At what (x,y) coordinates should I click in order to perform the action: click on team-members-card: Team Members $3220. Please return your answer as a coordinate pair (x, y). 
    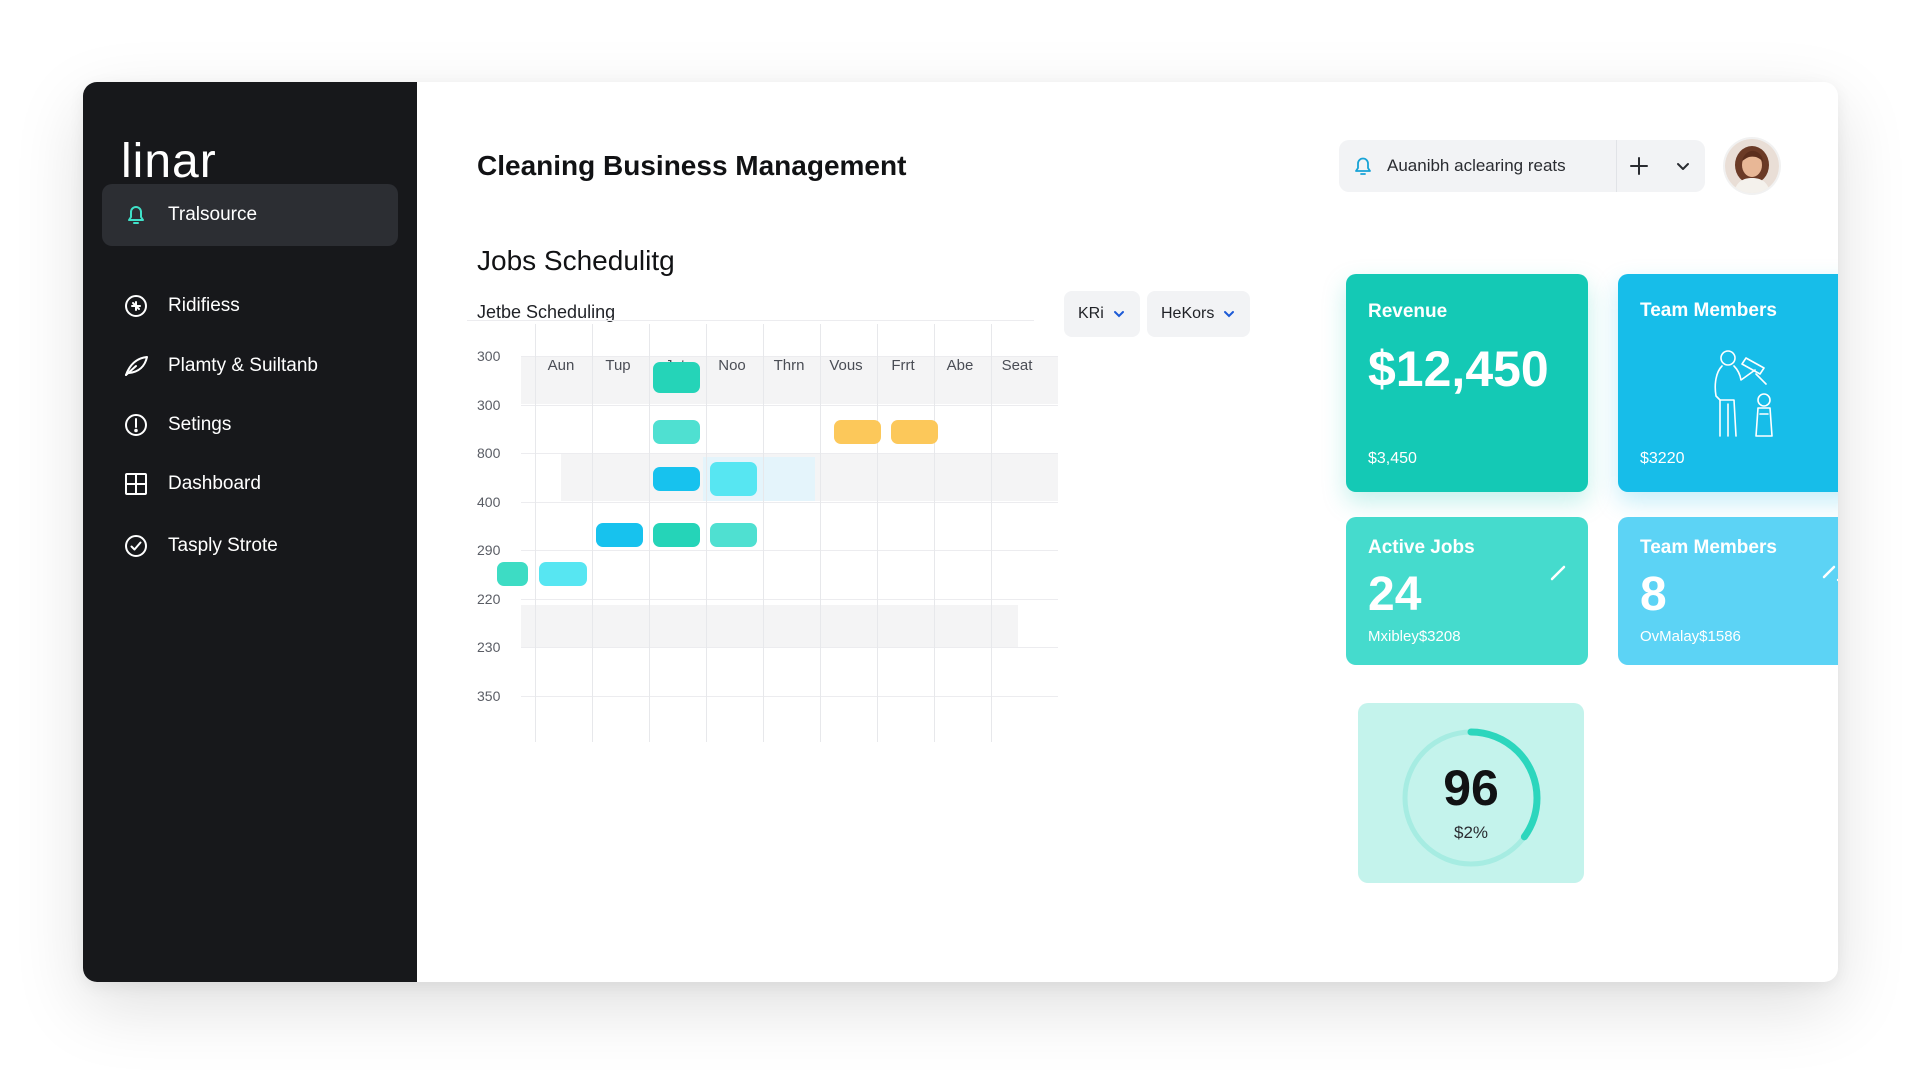
    Looking at the image, I should click on (1728, 383).